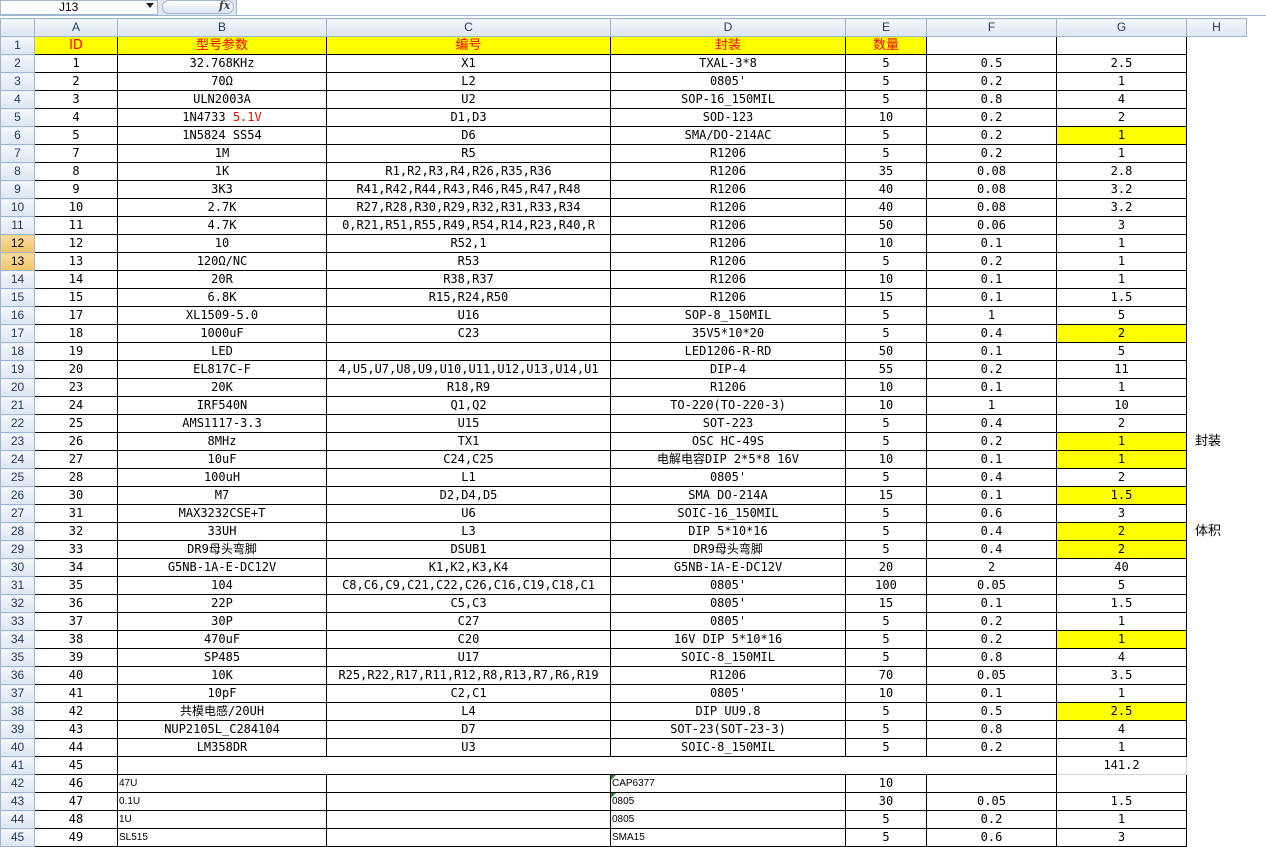 This screenshot has width=1266, height=847. I want to click on cell-f6: 0.2, so click(991, 135).